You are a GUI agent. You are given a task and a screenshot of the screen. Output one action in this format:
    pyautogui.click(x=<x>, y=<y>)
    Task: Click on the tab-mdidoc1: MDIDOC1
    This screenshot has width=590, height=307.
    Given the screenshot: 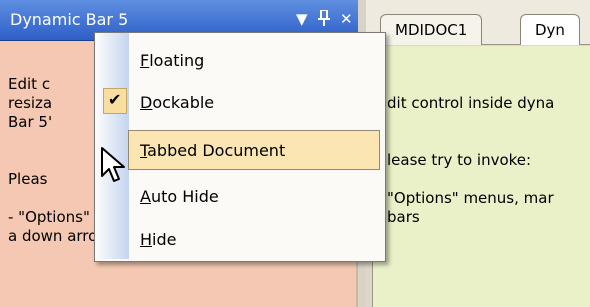 What is the action you would take?
    pyautogui.click(x=431, y=29)
    